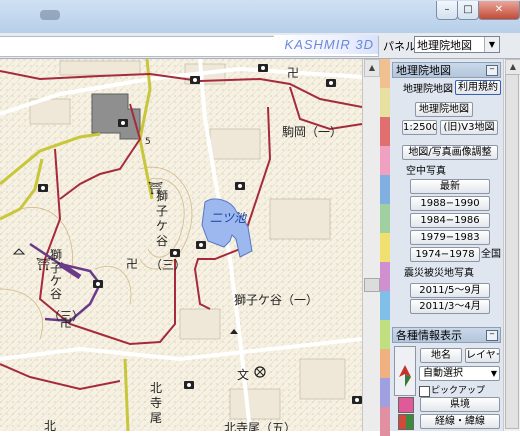  Describe the element at coordinates (405, 376) in the screenshot. I see `north-arrow-icon` at that location.